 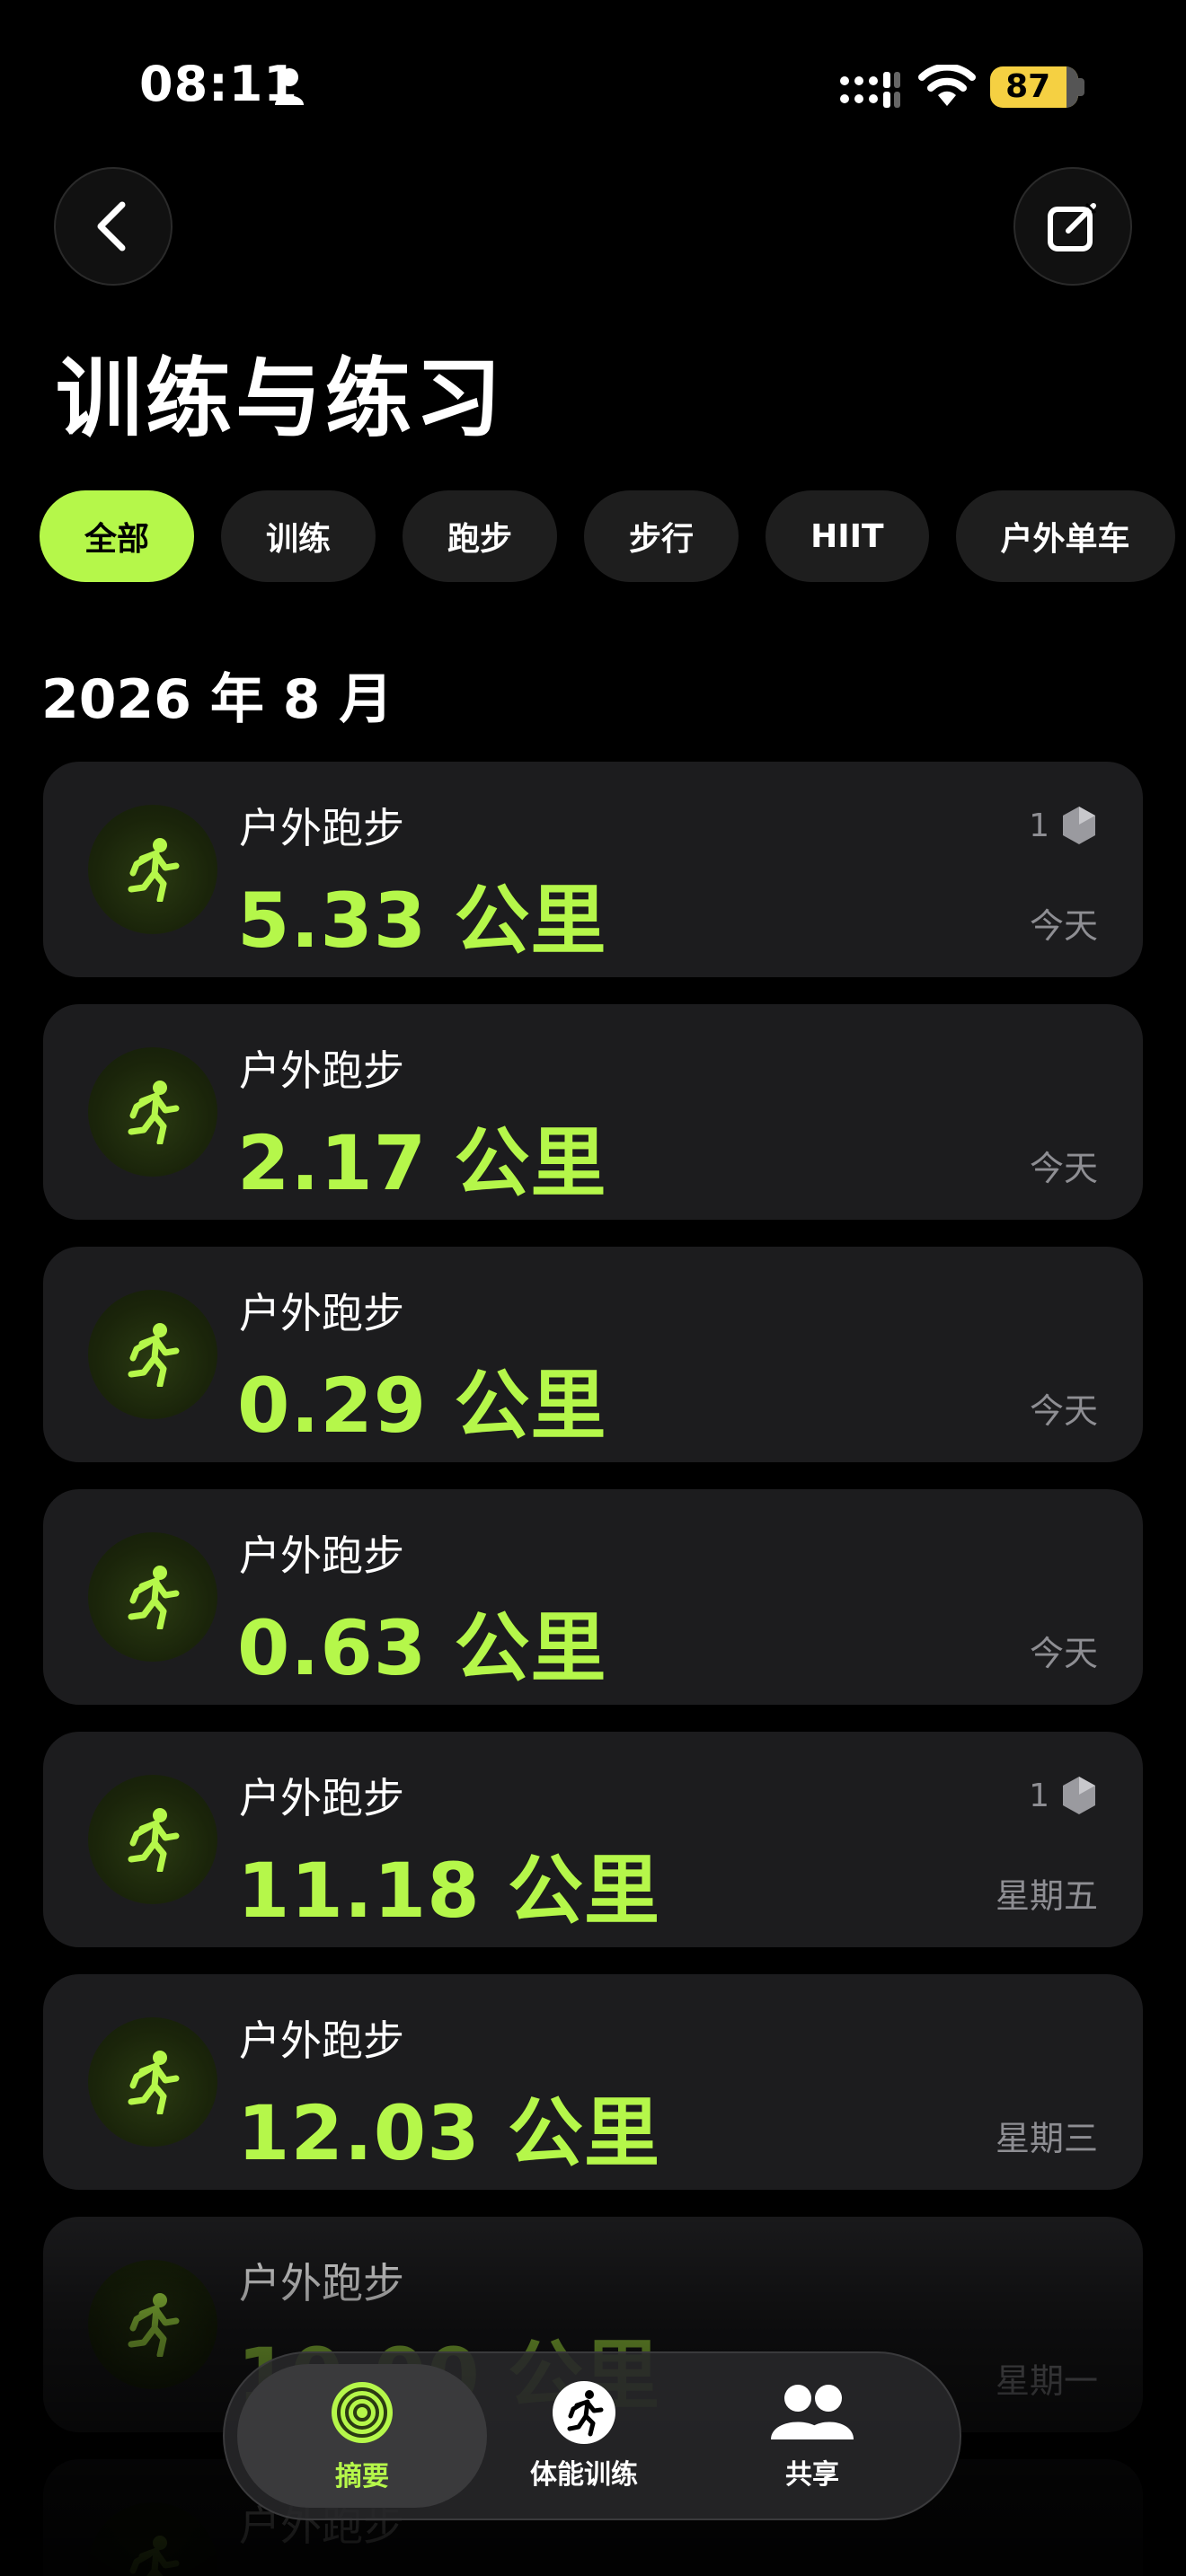 I want to click on cellular-signal-icon, so click(x=870, y=90).